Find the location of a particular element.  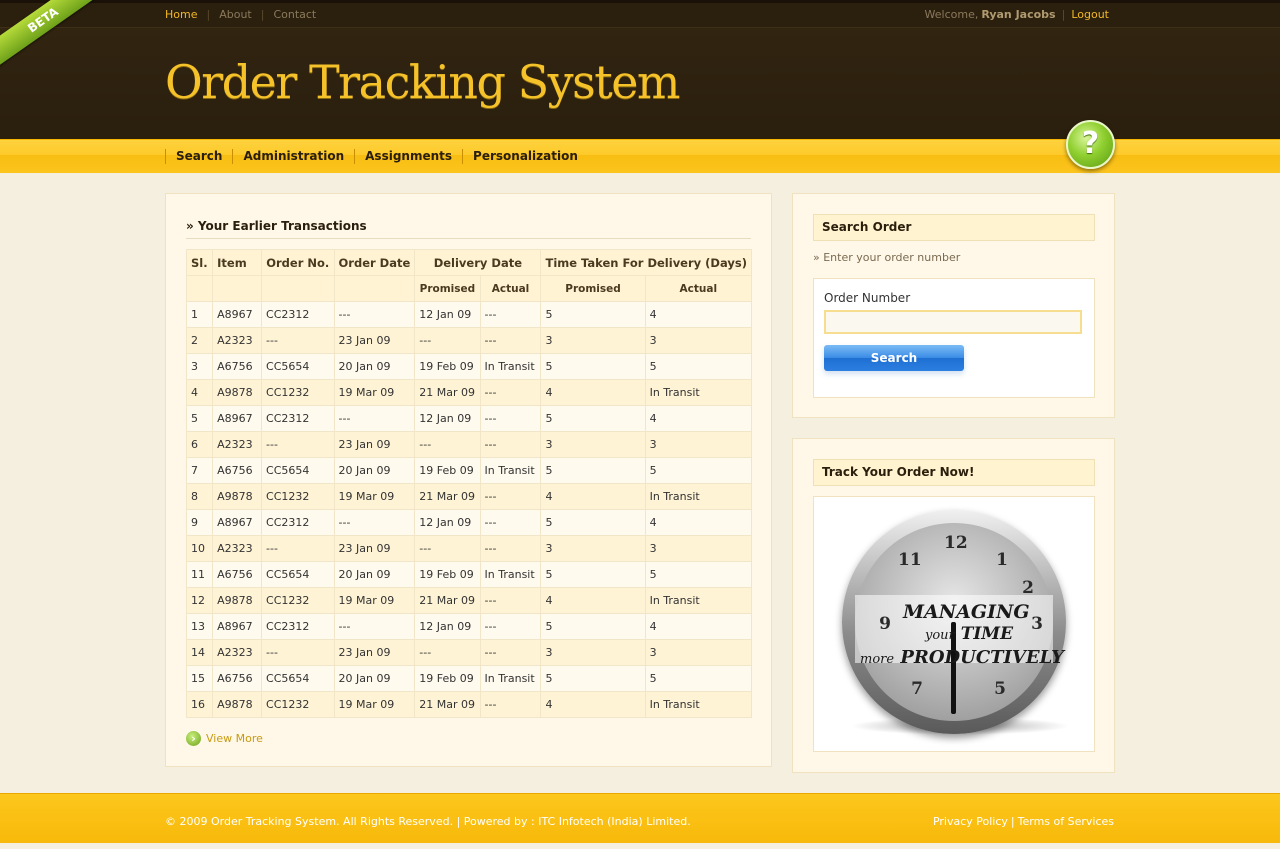

cell-sl: 7 is located at coordinates (199, 470).